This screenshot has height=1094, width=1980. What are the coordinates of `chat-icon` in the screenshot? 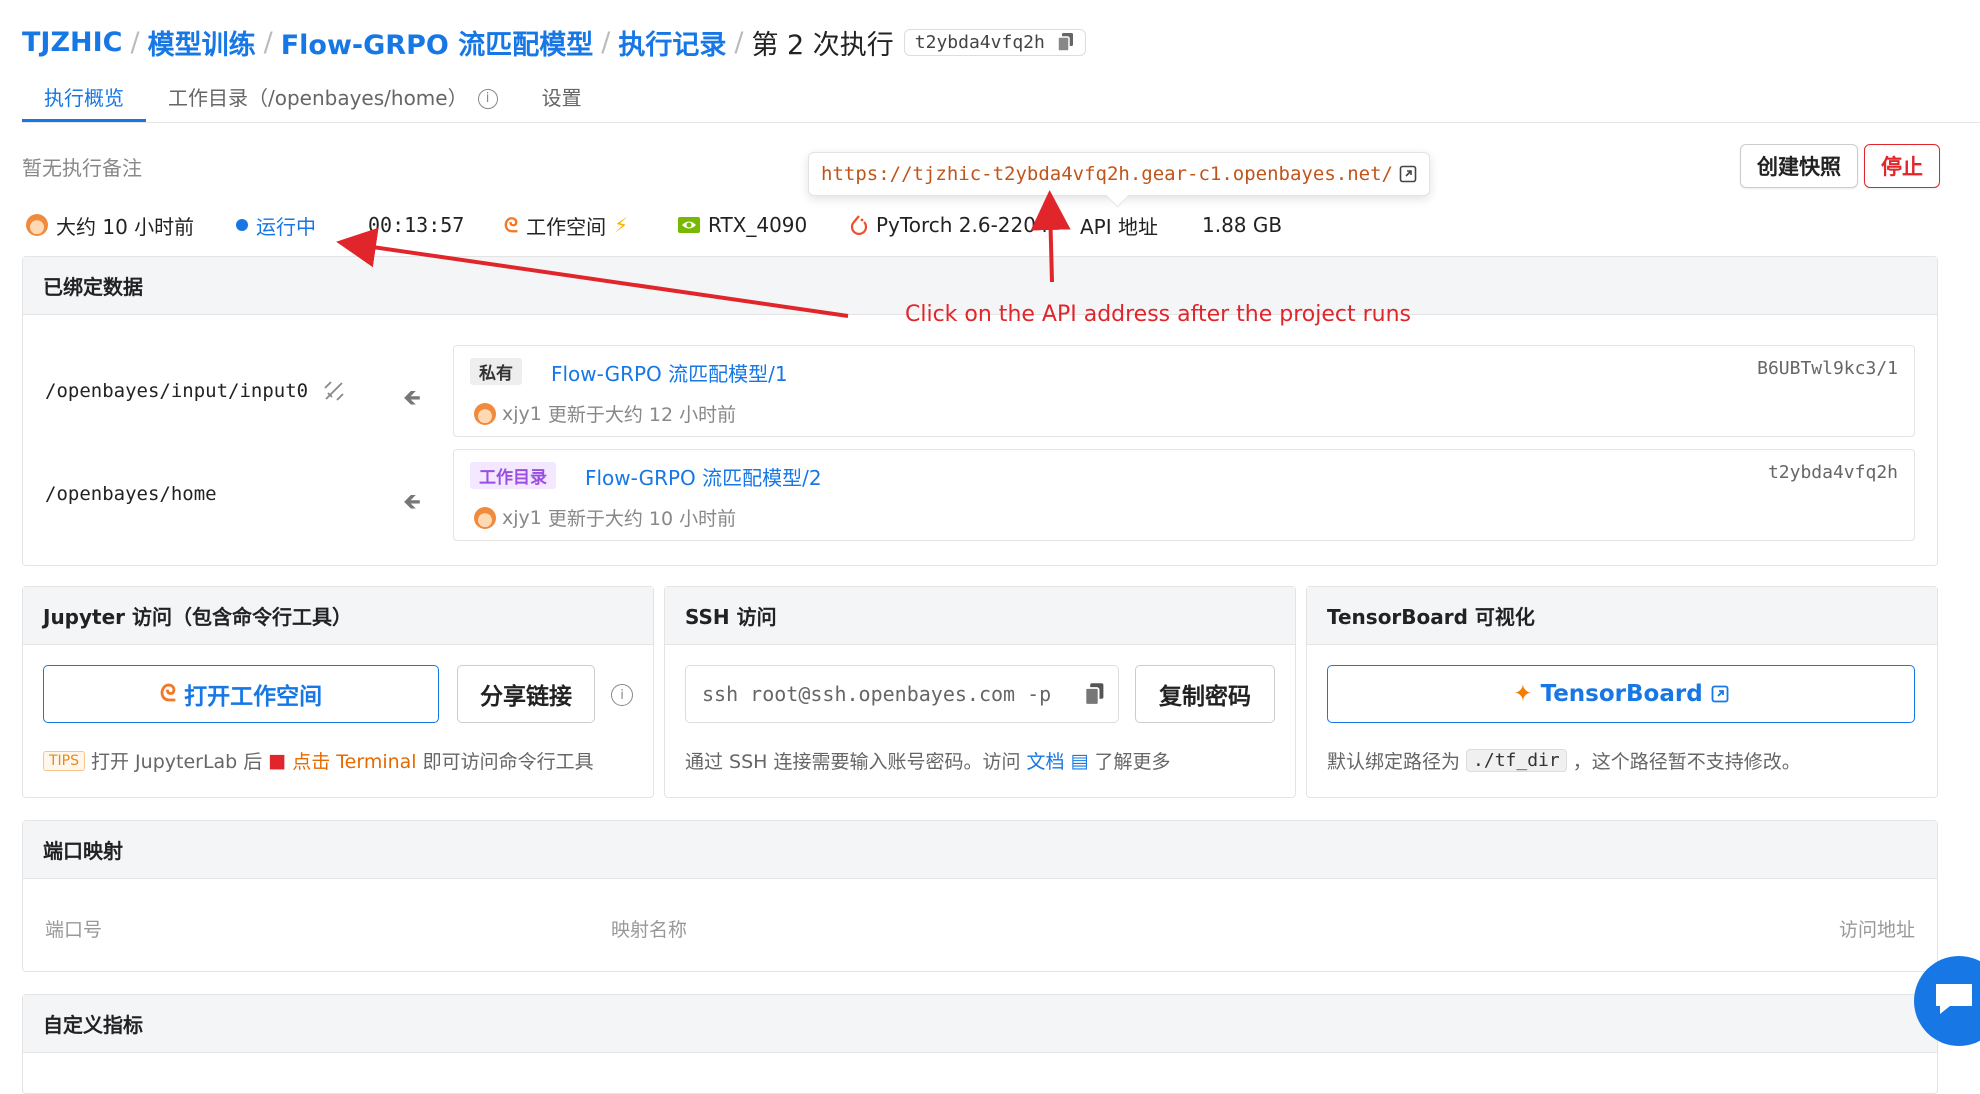 It's located at (1954, 999).